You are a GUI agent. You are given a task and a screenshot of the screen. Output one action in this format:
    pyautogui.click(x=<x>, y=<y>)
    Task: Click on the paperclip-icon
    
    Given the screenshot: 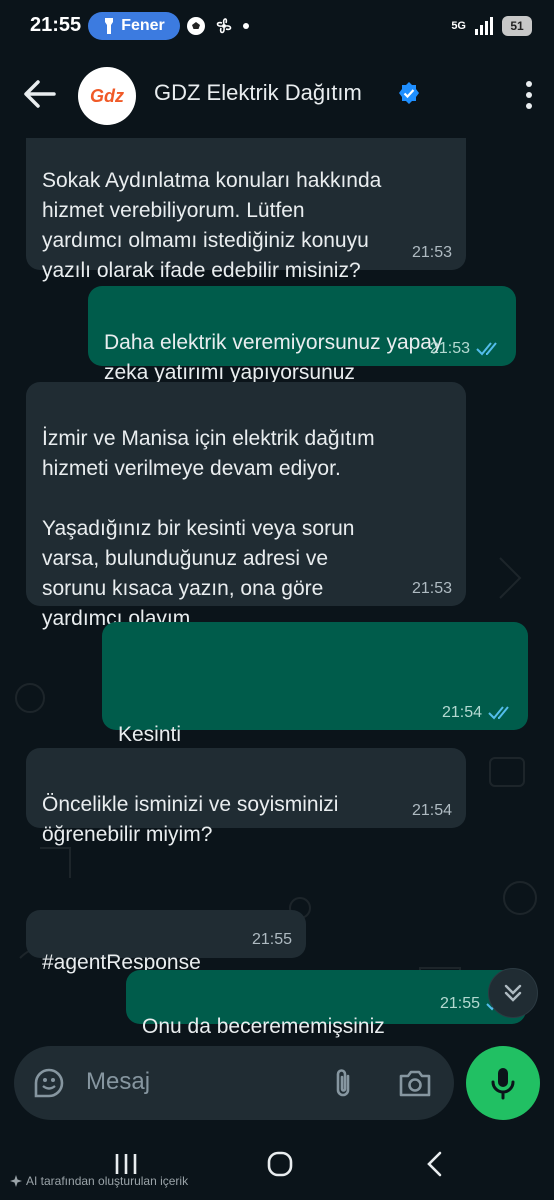 What is the action you would take?
    pyautogui.click(x=343, y=1083)
    